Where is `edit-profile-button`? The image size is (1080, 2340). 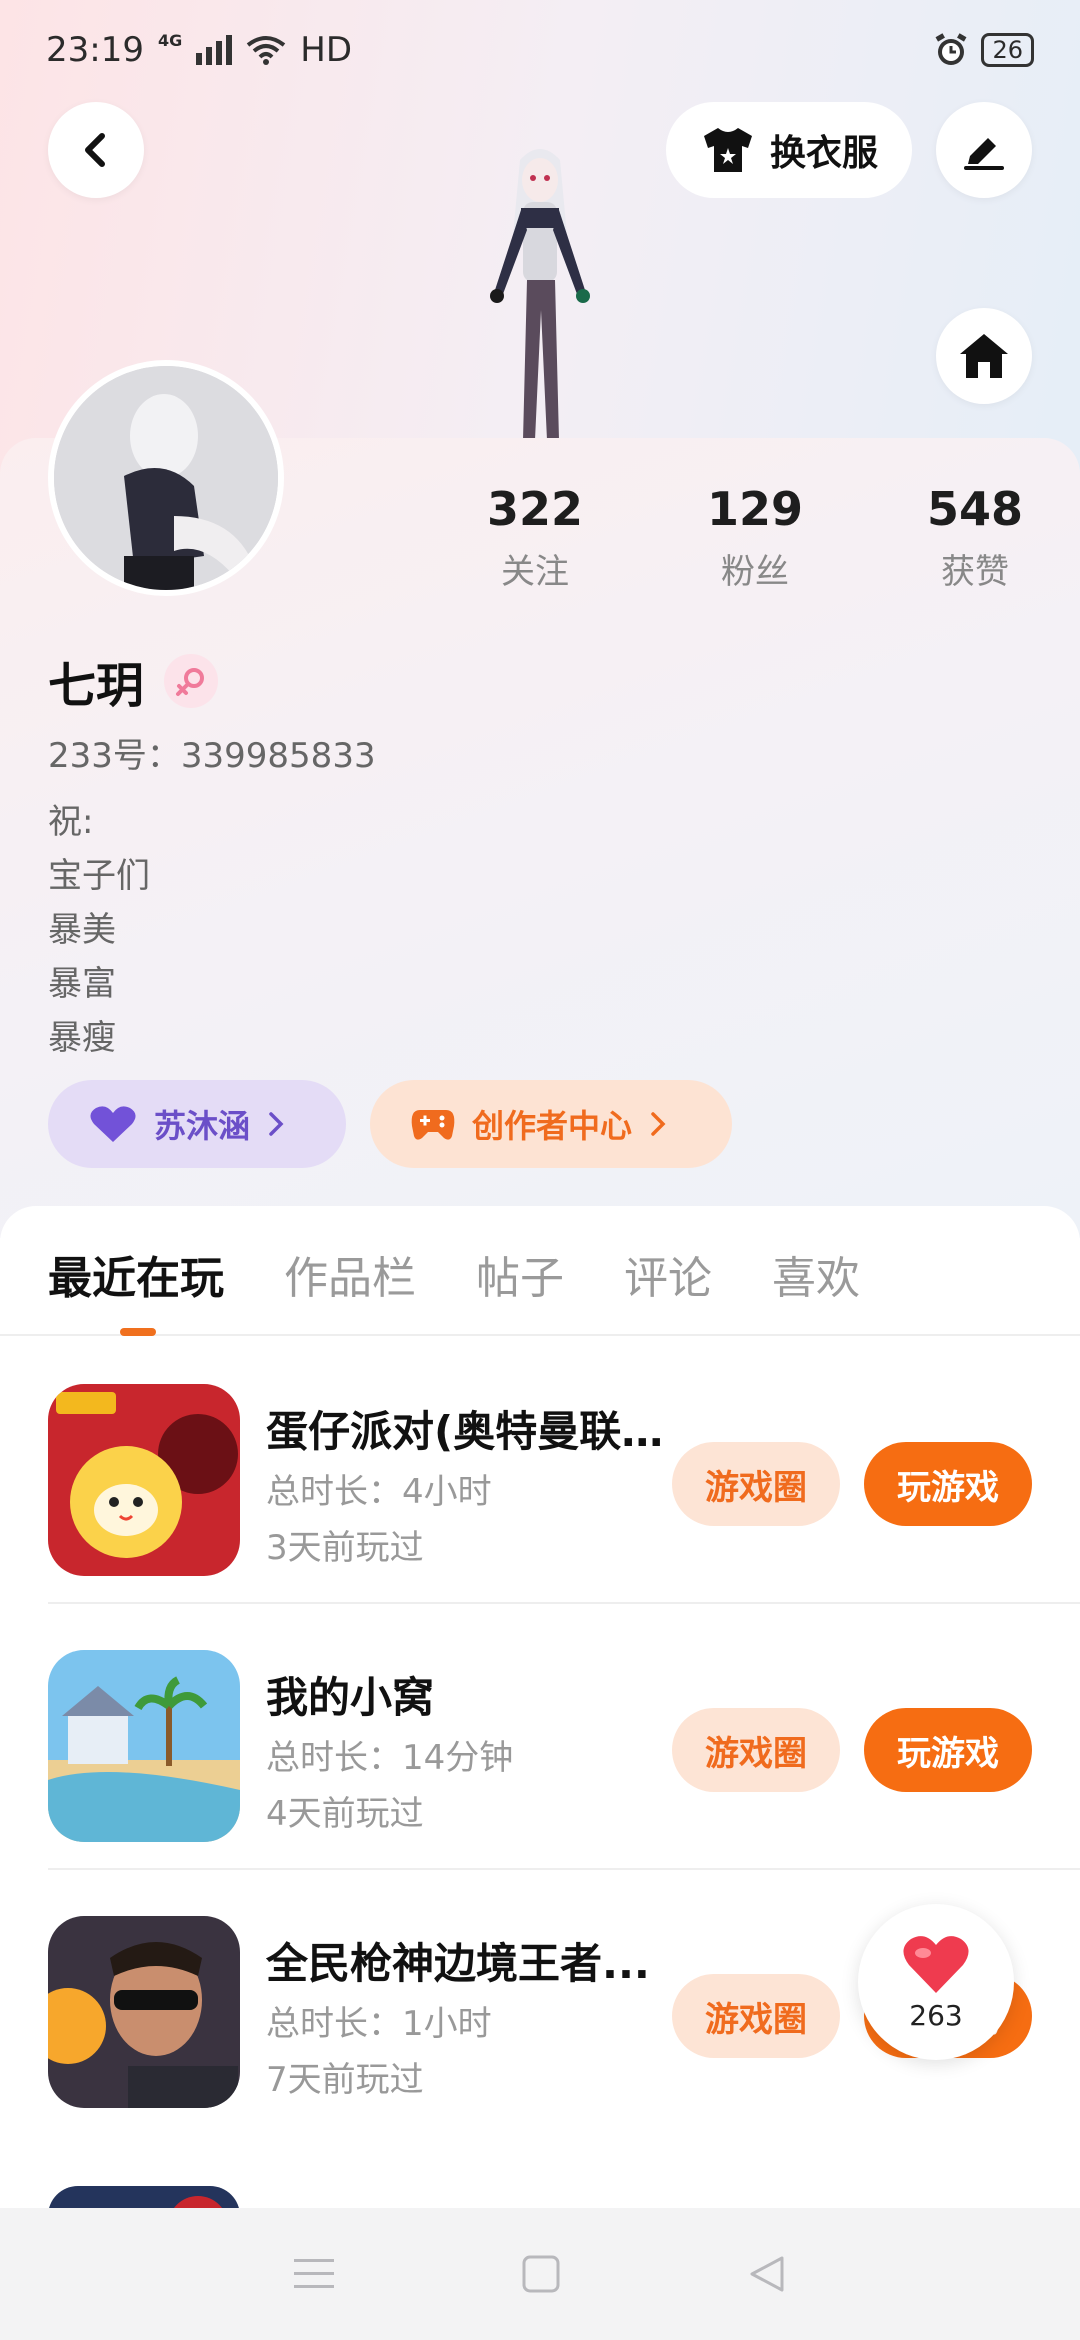 edit-profile-button is located at coordinates (984, 150).